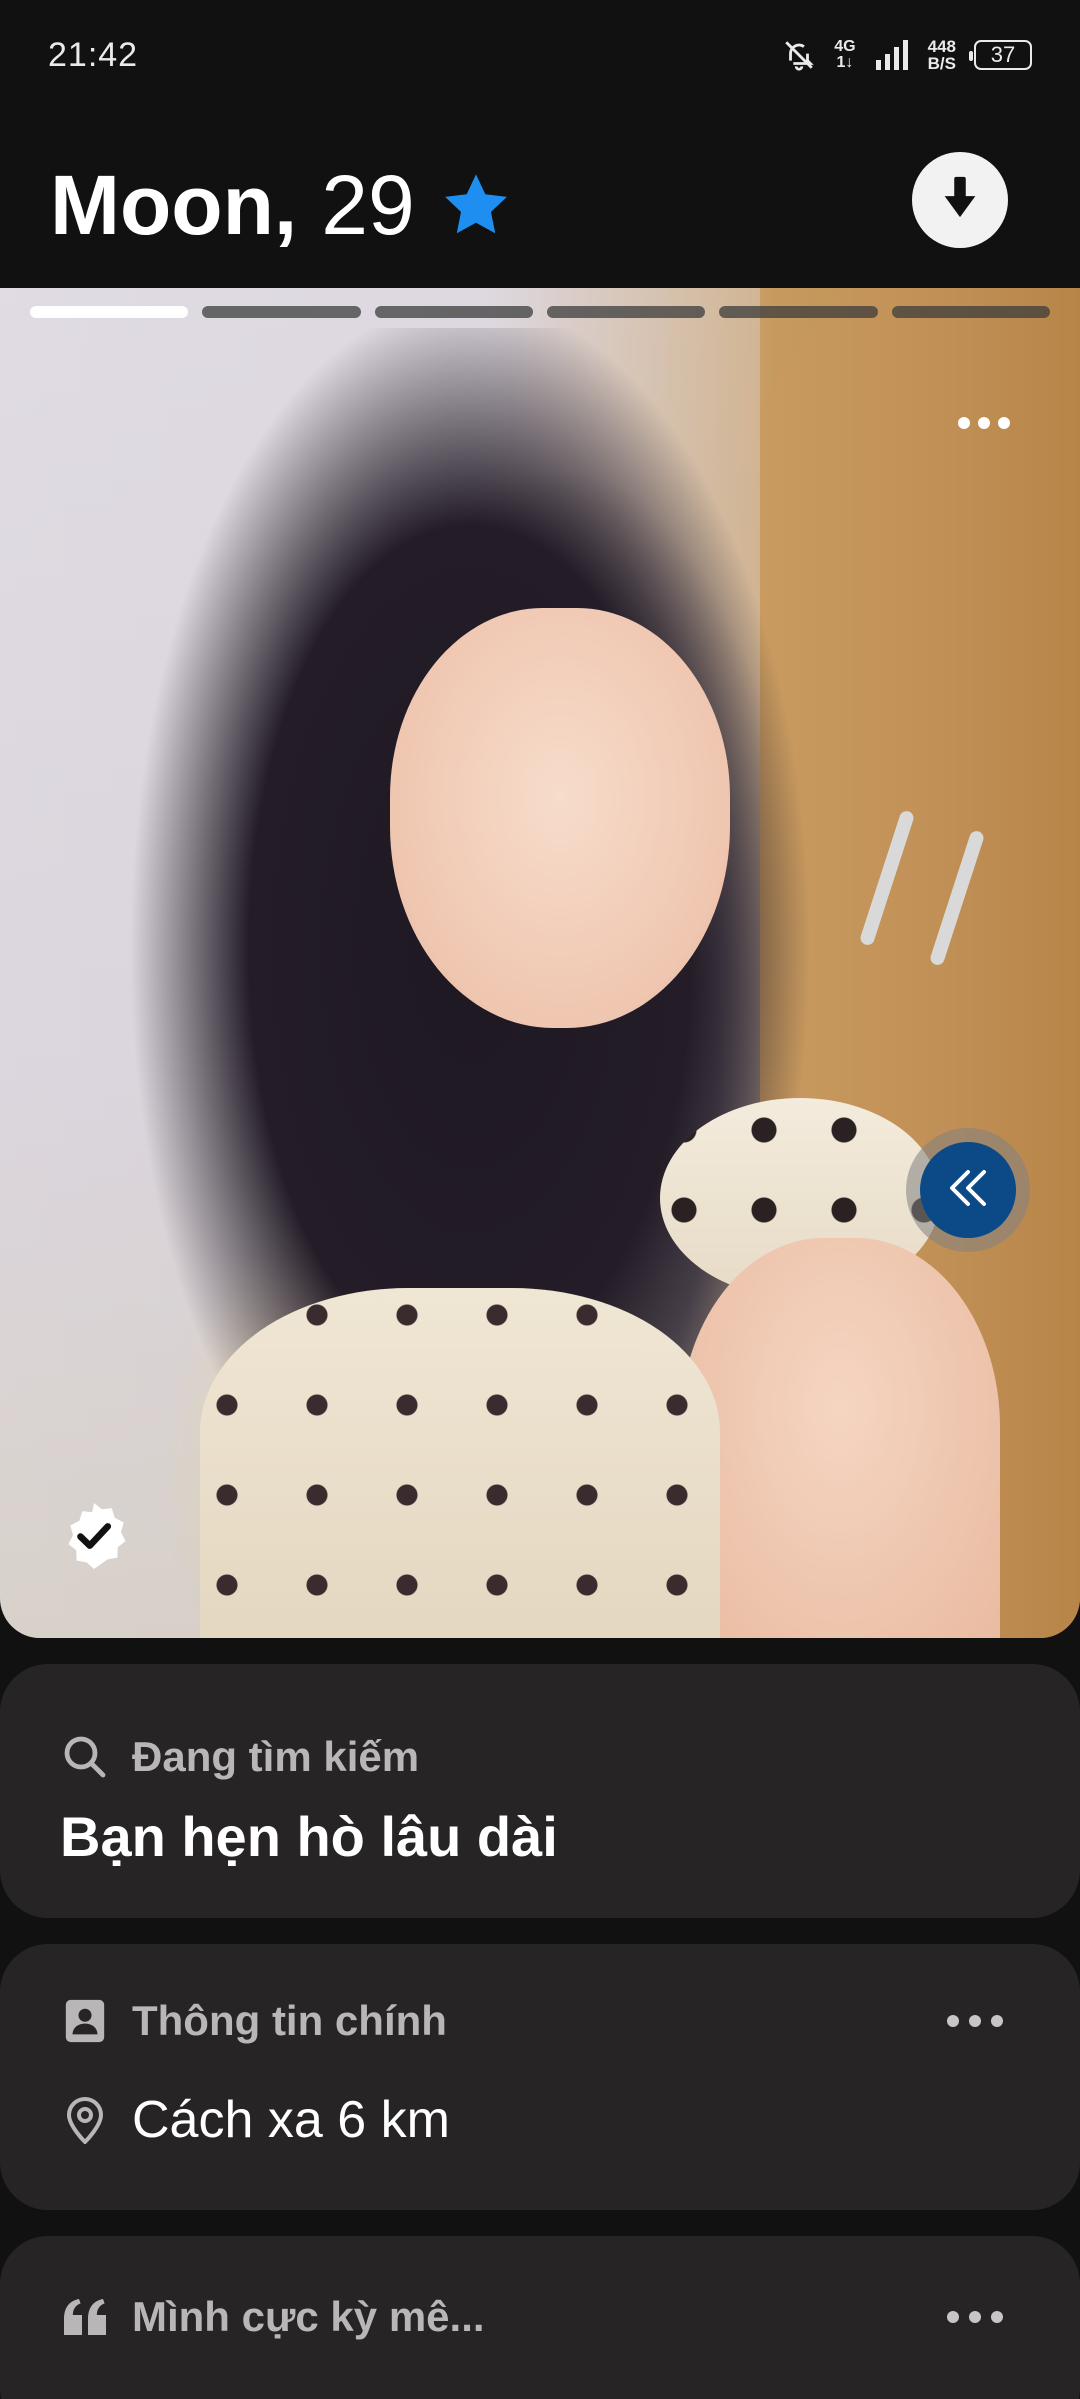 This screenshot has height=2399, width=1080. What do you see at coordinates (540, 2021) in the screenshot?
I see `basics-header: Thông tin chính` at bounding box center [540, 2021].